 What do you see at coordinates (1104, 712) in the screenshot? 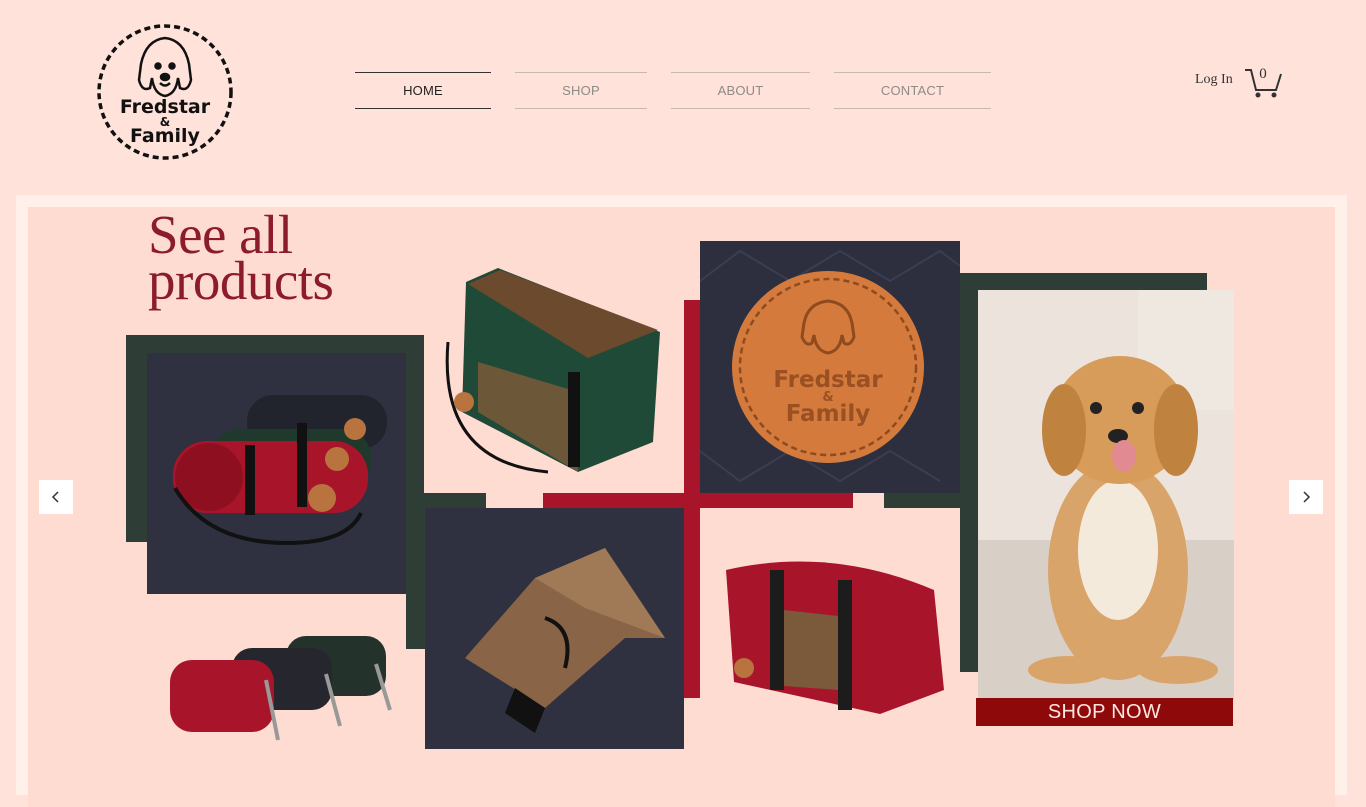
I see `shop-now-button: SHOP NOW` at bounding box center [1104, 712].